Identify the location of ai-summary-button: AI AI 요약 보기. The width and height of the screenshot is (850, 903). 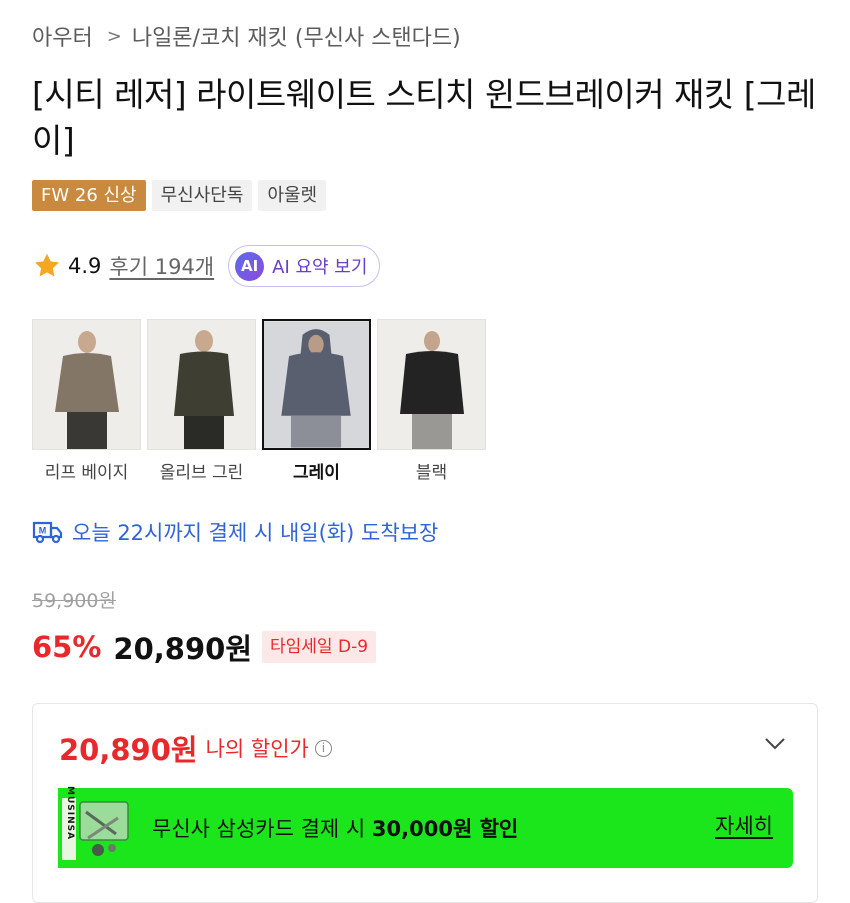
(304, 266).